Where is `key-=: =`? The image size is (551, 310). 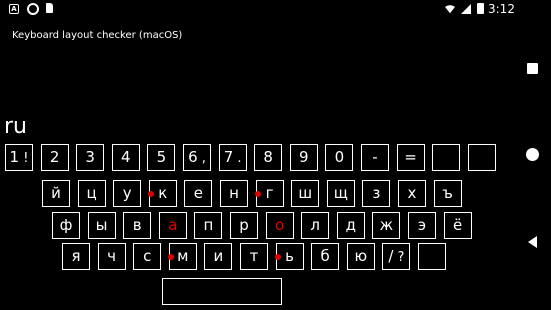
key-=: = is located at coordinates (410, 157).